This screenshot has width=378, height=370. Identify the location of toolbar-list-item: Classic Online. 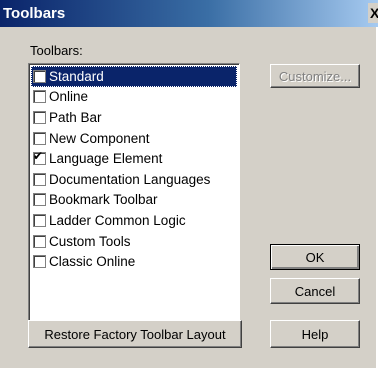
(134, 261).